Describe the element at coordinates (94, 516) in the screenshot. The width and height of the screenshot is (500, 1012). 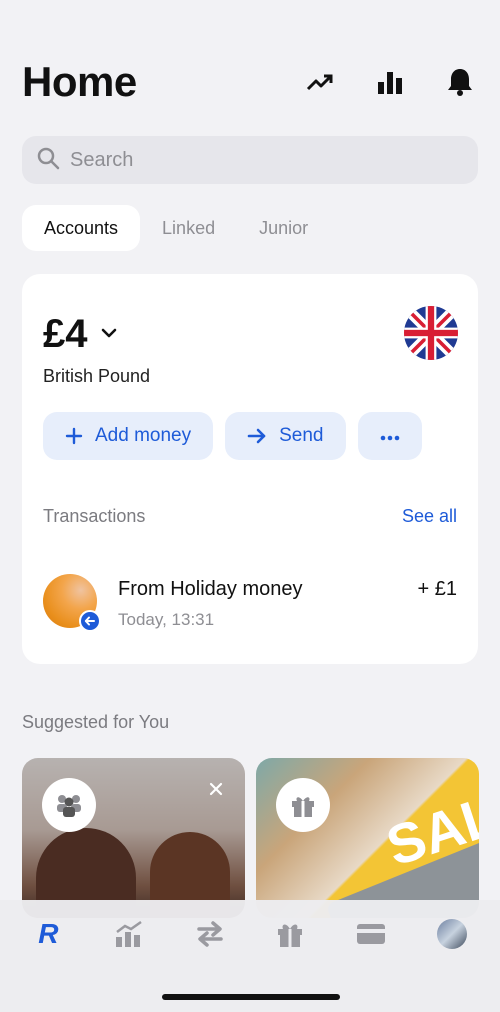
I see `transactions-title: Transactions` at that location.